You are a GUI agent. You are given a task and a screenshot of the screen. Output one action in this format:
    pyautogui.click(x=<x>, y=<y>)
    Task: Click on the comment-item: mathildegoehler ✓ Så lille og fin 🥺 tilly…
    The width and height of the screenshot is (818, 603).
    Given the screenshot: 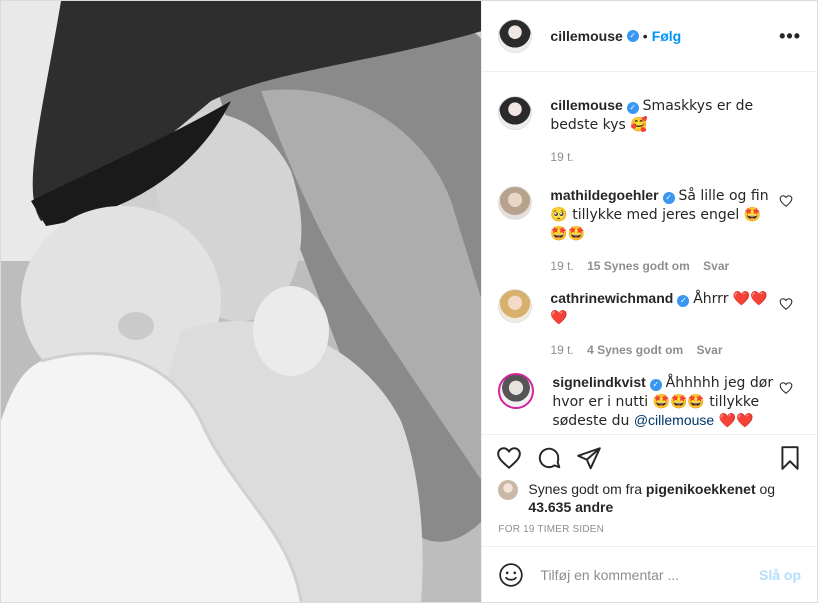 What is the action you would take?
    pyautogui.click(x=649, y=237)
    